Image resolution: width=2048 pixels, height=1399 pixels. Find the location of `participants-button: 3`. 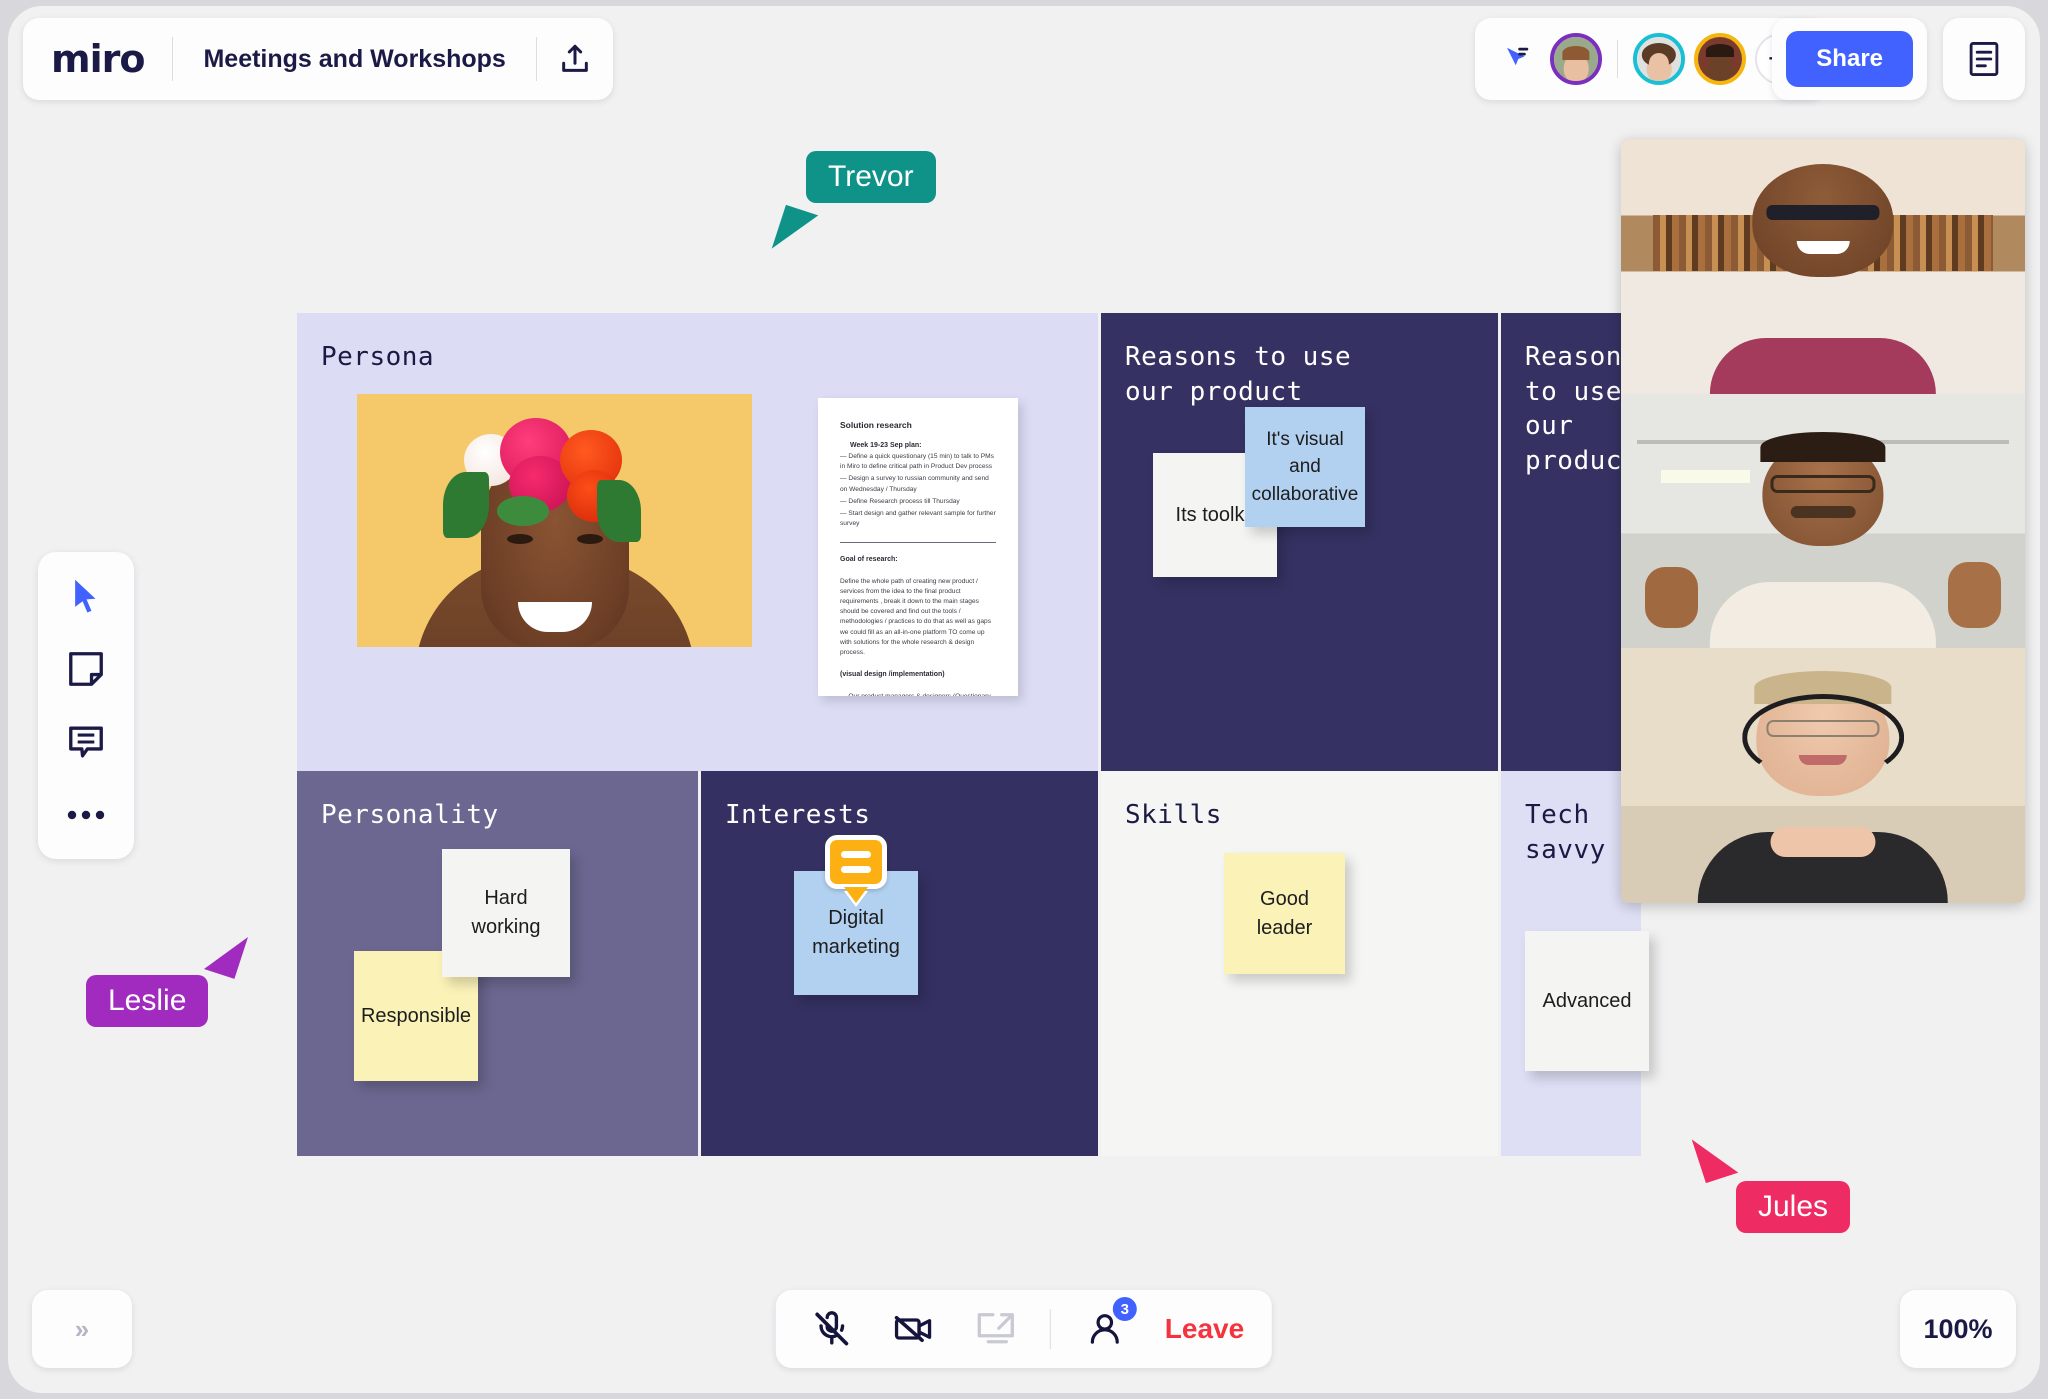

participants-button: 3 is located at coordinates (1108, 1326).